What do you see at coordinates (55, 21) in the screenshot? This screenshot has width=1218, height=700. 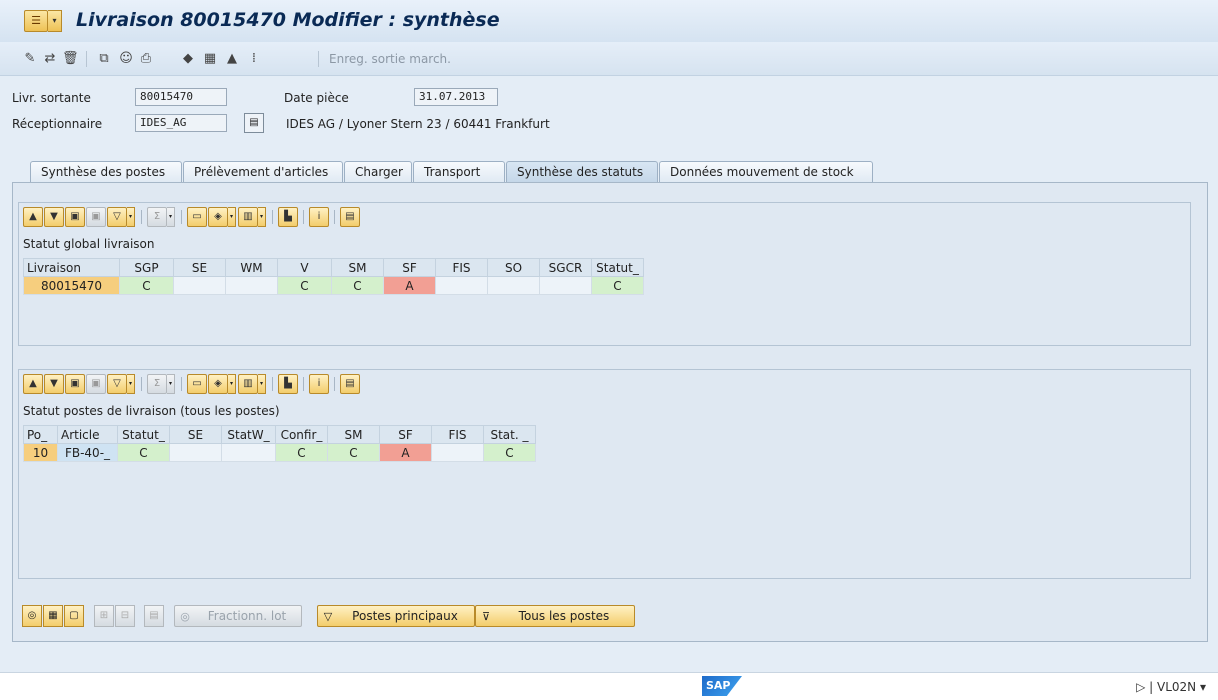 I see `system-menu-dropdown-icon: ▾` at bounding box center [55, 21].